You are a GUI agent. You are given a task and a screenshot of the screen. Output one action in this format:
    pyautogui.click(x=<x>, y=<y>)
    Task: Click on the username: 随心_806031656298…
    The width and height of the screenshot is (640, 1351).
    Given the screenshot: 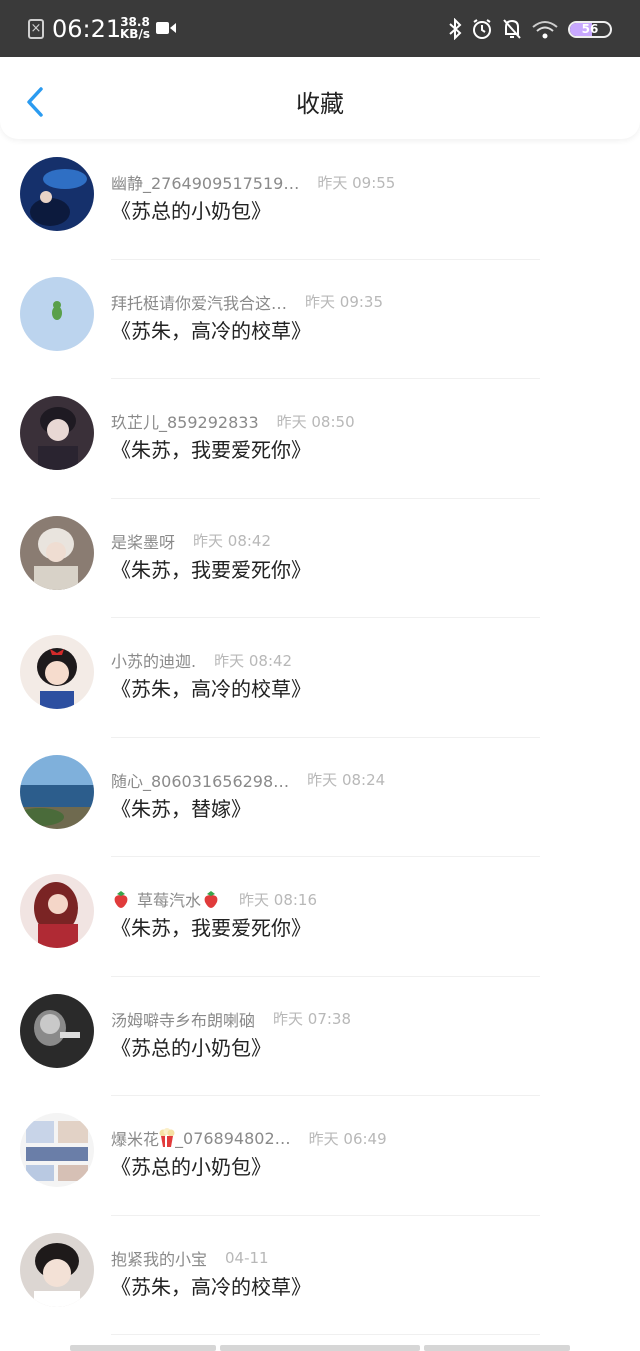 What is the action you would take?
    pyautogui.click(x=200, y=781)
    